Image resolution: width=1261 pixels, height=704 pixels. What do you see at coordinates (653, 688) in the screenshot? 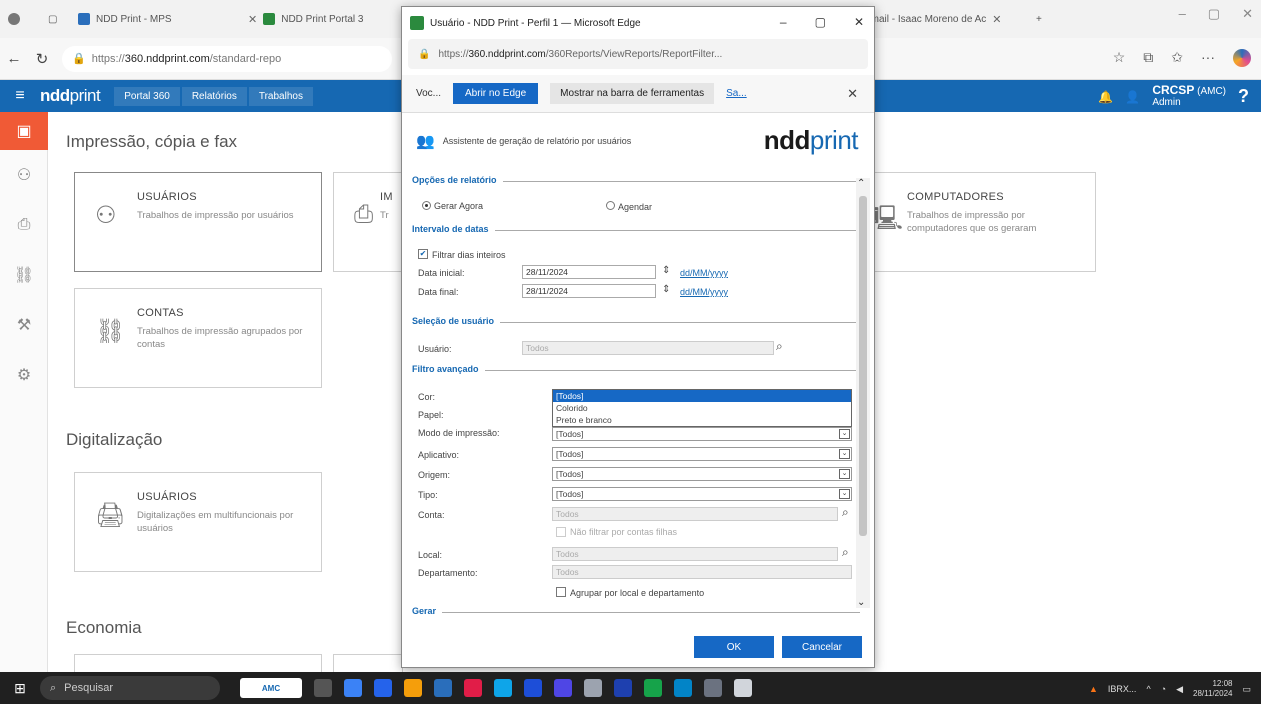
I see `excel-icon` at bounding box center [653, 688].